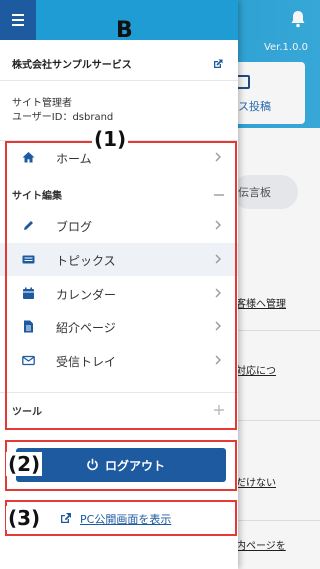 The image size is (320, 569). I want to click on hamburger-menu-button, so click(18, 20).